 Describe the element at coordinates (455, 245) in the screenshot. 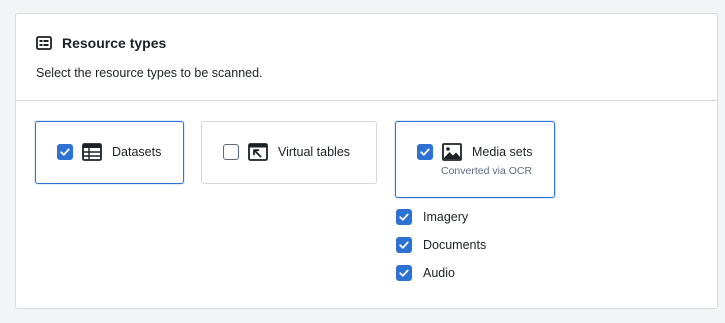

I see `documents-label: Documents` at that location.